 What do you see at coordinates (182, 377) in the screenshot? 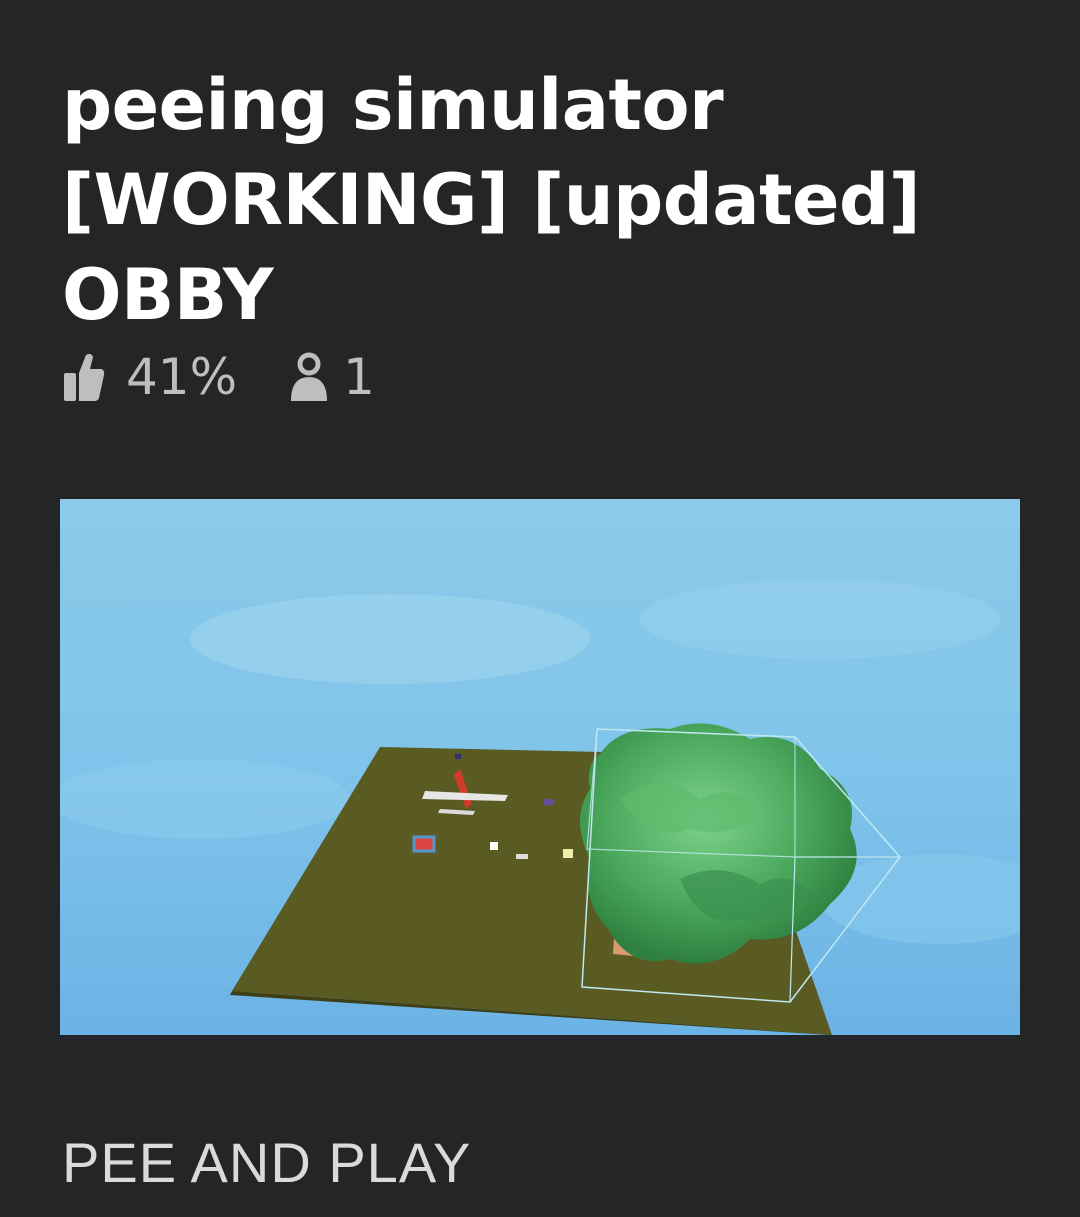
I see `rating-value: 41%` at bounding box center [182, 377].